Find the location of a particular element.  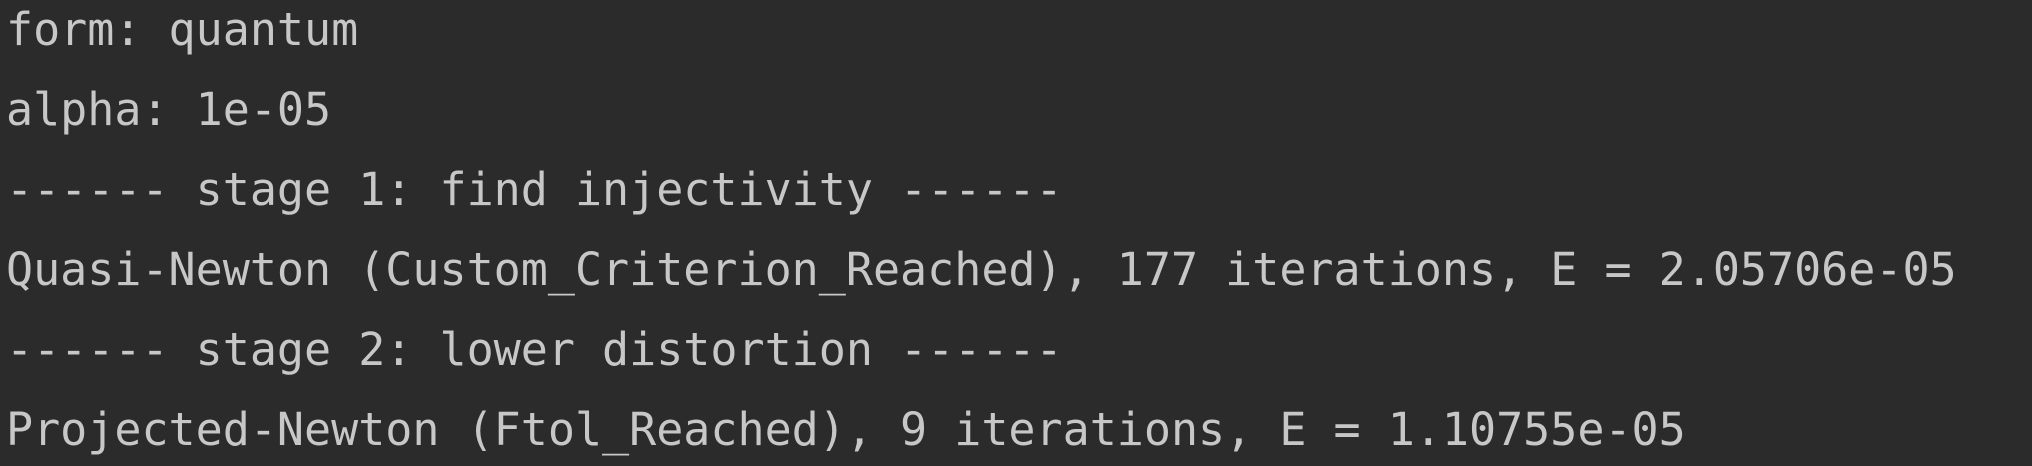

console-line-stage1-header: ------ stage 1: find injectivity ------ is located at coordinates (534, 189).